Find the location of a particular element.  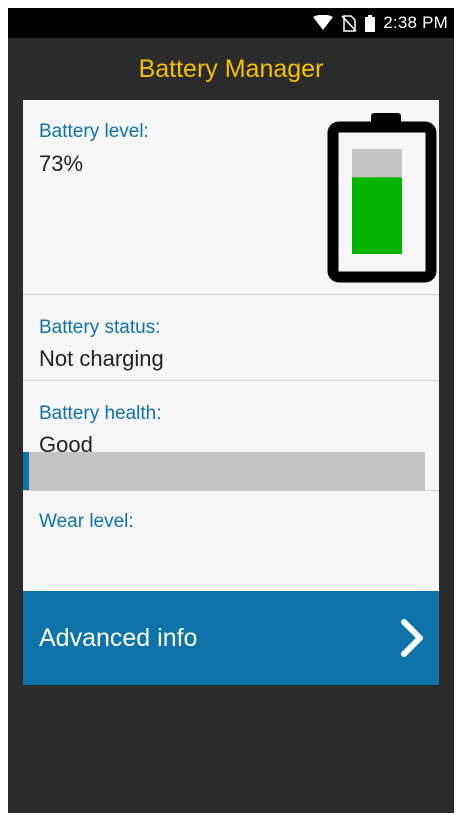

battery-status-value: Not charging is located at coordinates (101, 358).